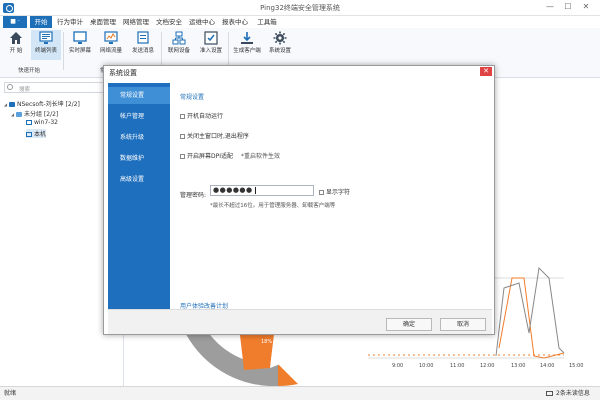  What do you see at coordinates (266, 342) in the screenshot?
I see `pie-label: 18%` at bounding box center [266, 342].